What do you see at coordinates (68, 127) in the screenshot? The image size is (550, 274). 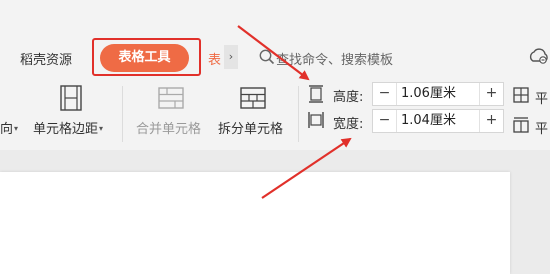 I see `cell-margin-button: 单元格边距▾` at bounding box center [68, 127].